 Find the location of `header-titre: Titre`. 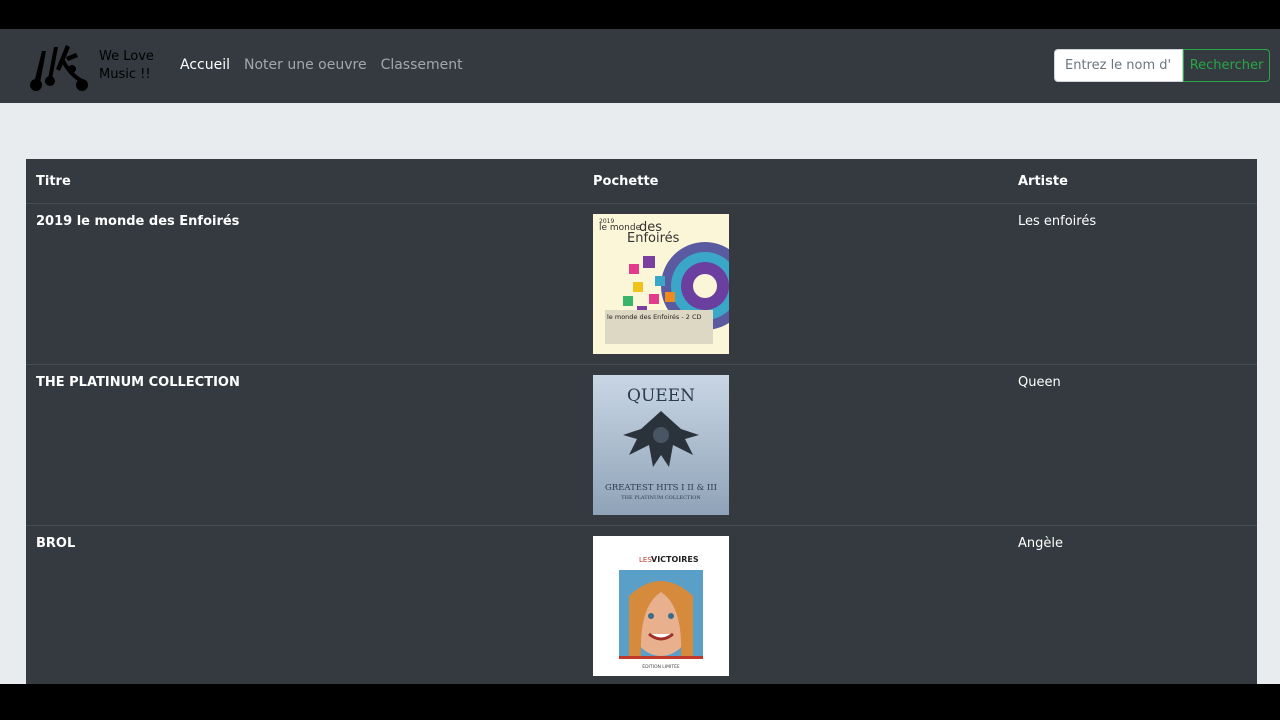

header-titre: Titre is located at coordinates (304, 181).